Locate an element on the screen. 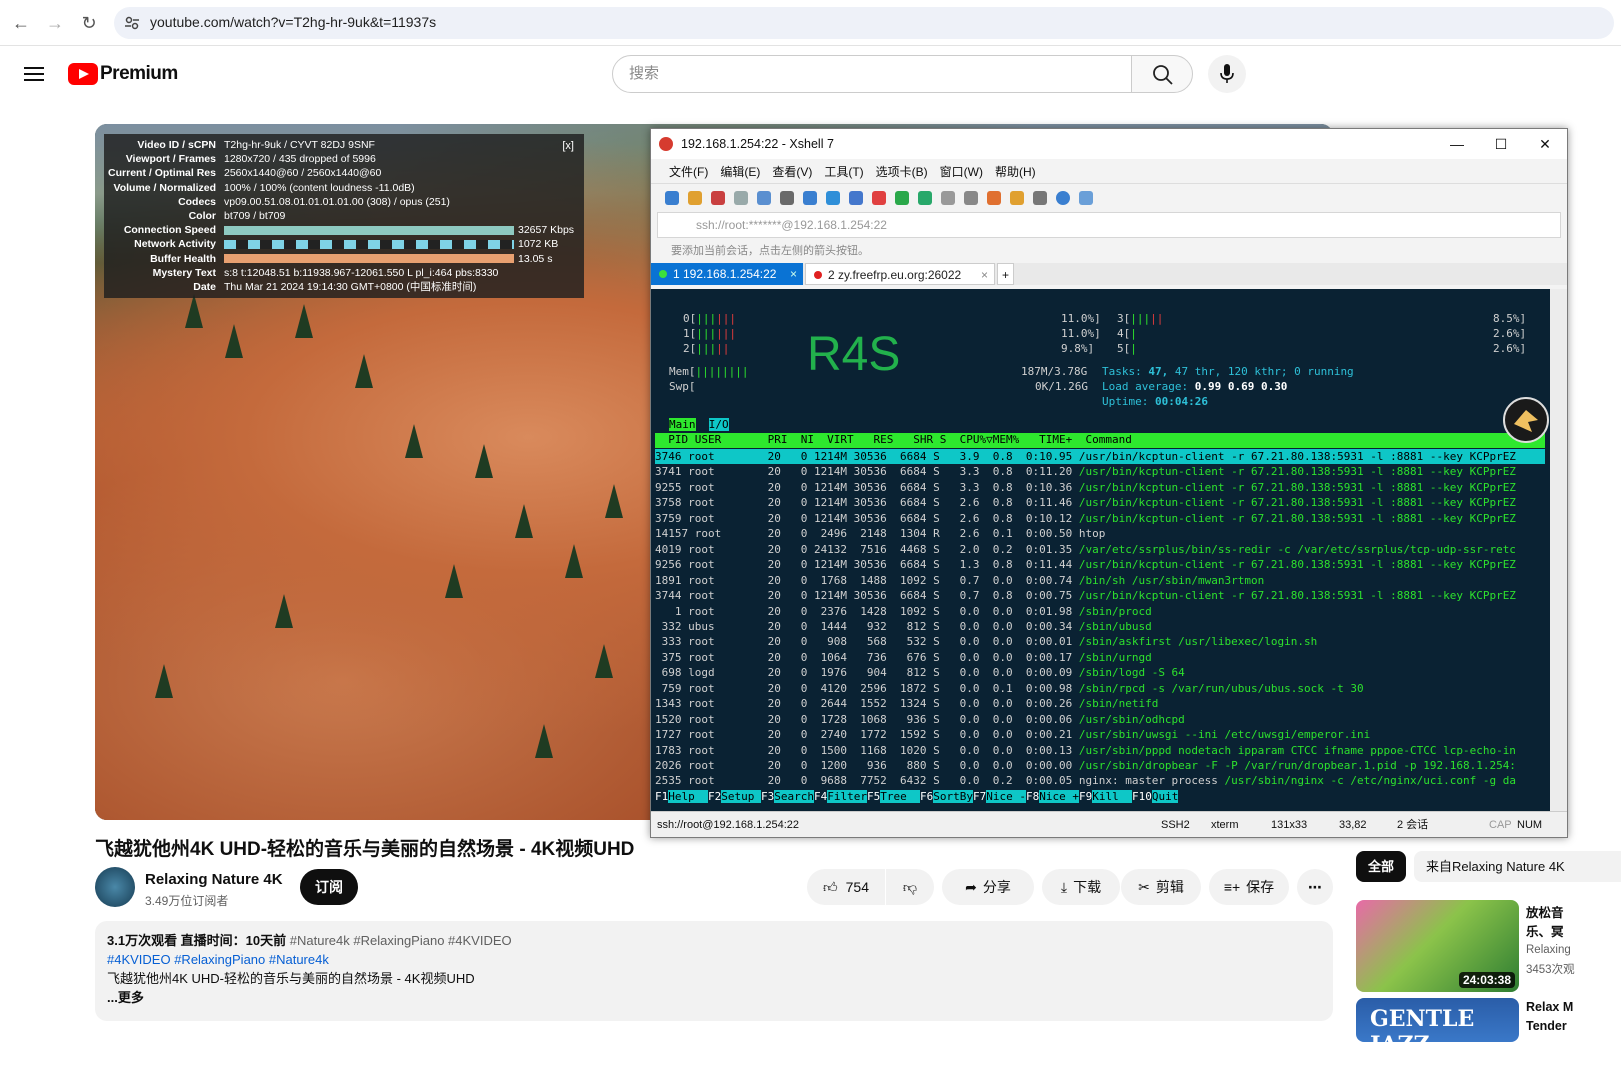 The width and height of the screenshot is (1621, 1075). recommended-channel: Relaxing is located at coordinates (1548, 950).